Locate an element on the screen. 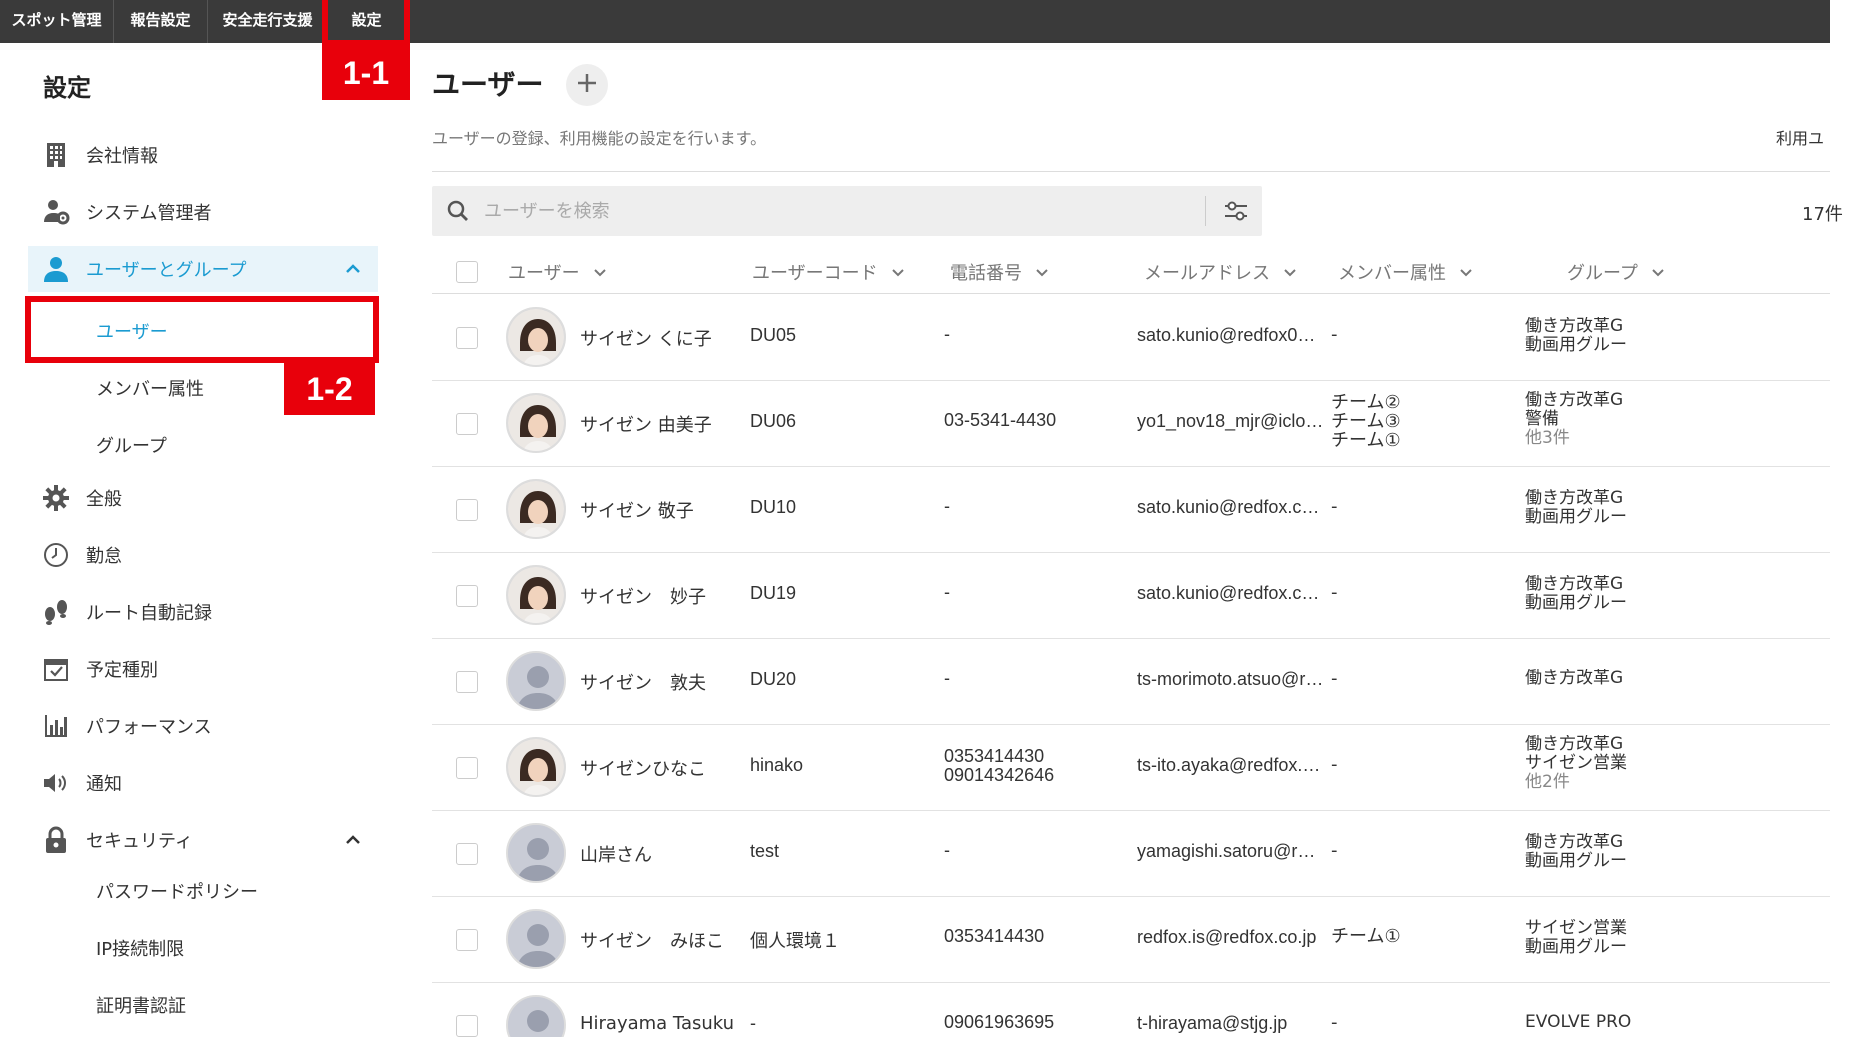  sidebar-subitem-groups: グループ is located at coordinates (131, 445).